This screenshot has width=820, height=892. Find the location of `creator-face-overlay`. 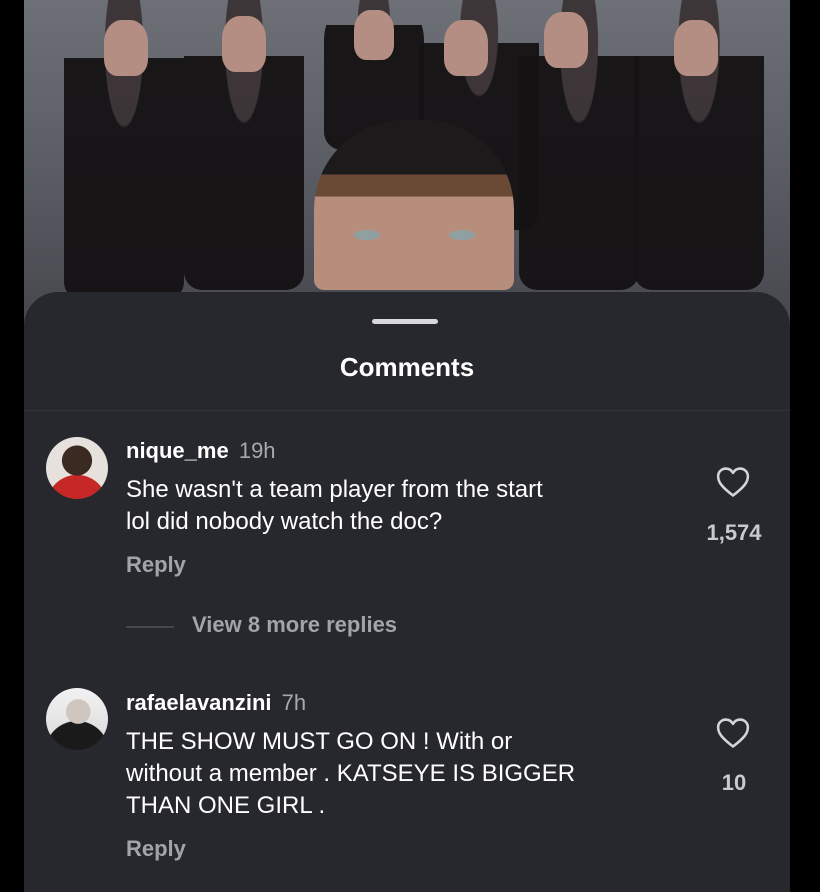

creator-face-overlay is located at coordinates (414, 205).